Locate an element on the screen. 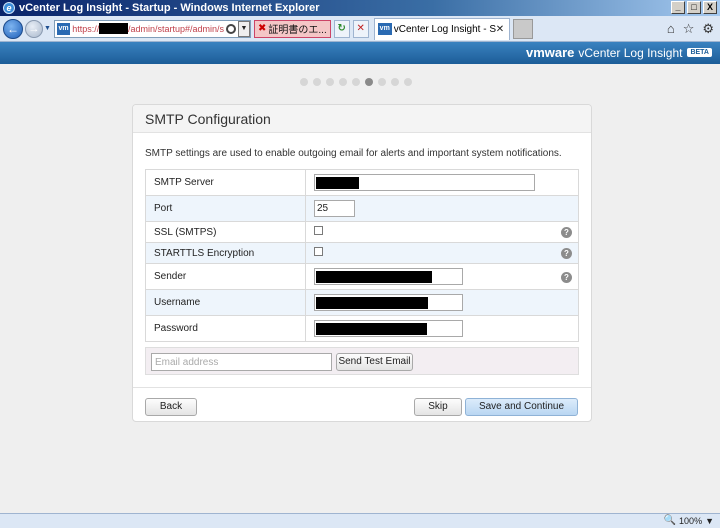  server-label: SMTP Server is located at coordinates (225, 182).